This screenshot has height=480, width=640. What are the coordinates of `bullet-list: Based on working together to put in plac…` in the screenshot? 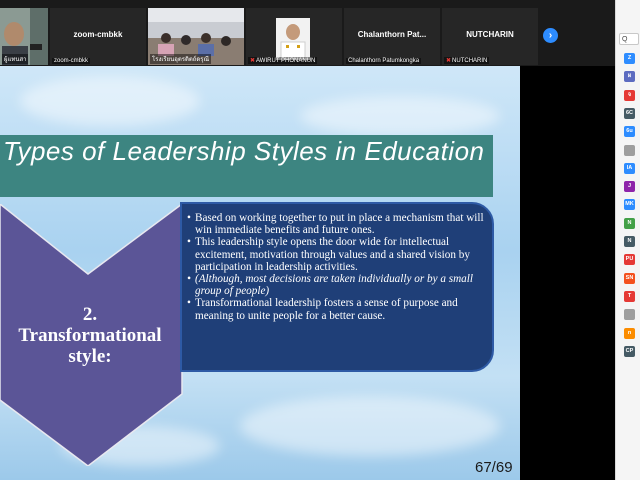 It's located at (336, 267).